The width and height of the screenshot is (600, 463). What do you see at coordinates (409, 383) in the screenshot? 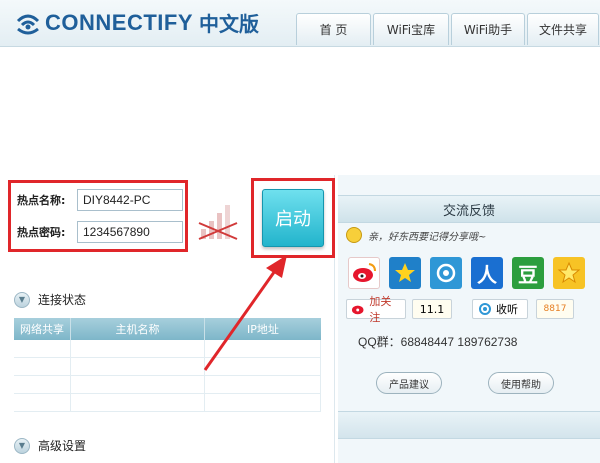
I see `product-suggestion-button: 产品建议` at bounding box center [409, 383].